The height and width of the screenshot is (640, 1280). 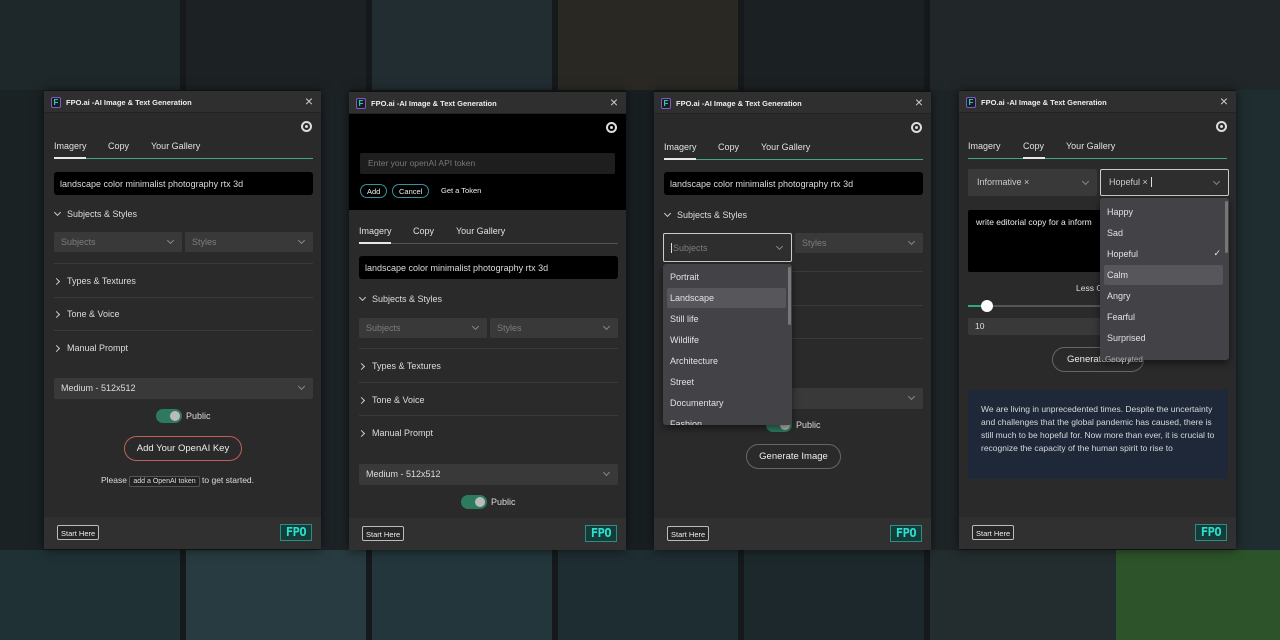 I want to click on remove-tone-icon: ×, so click(x=1026, y=182).